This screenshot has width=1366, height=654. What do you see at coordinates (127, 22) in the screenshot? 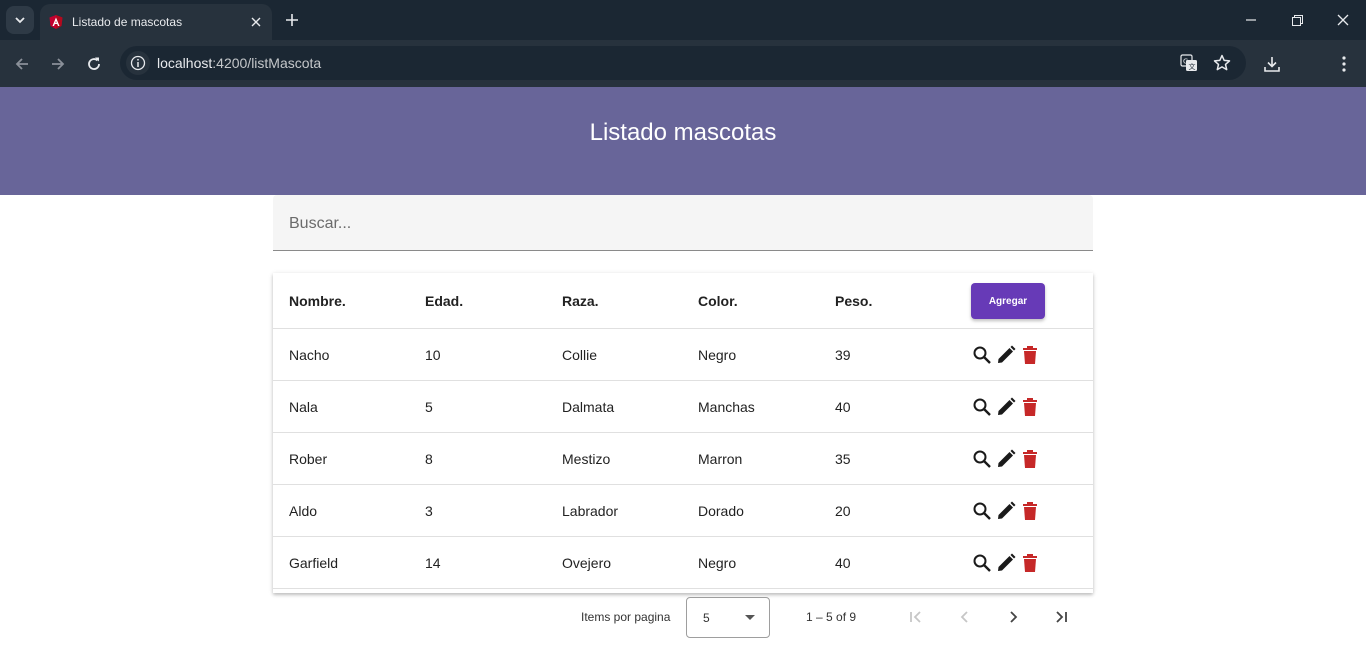
I see `tab-title: Listado de mascotas` at bounding box center [127, 22].